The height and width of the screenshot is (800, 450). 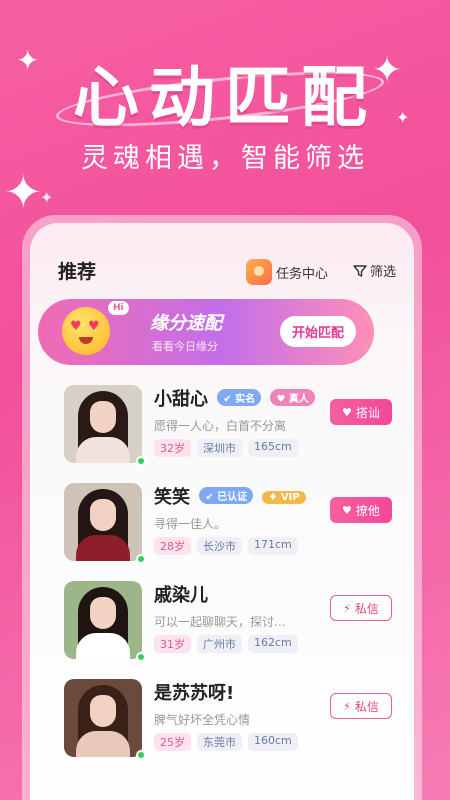 I want to click on user-name-text: 是苏苏呀!, so click(x=194, y=693).